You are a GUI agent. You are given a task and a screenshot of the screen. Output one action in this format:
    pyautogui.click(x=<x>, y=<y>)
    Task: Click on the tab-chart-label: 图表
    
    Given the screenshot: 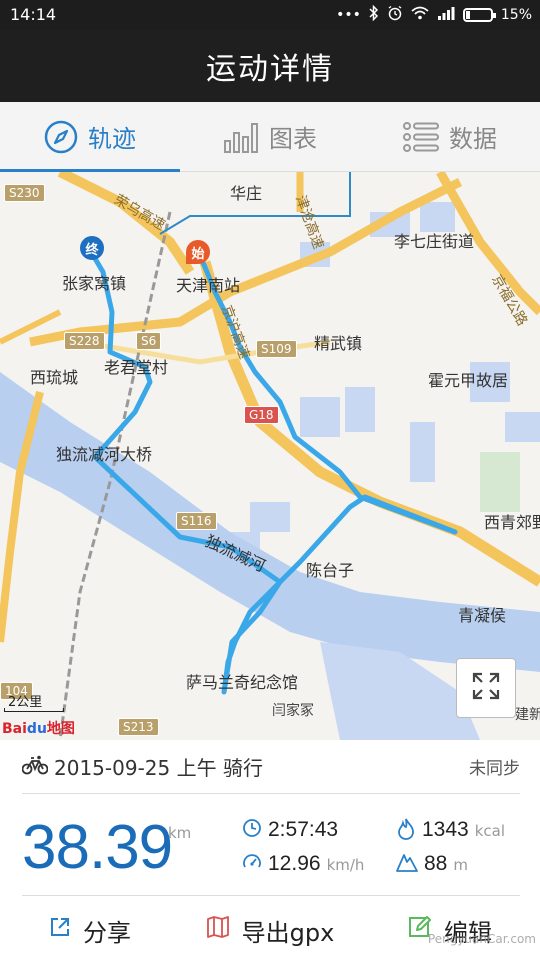 What is the action you would take?
    pyautogui.click(x=293, y=139)
    